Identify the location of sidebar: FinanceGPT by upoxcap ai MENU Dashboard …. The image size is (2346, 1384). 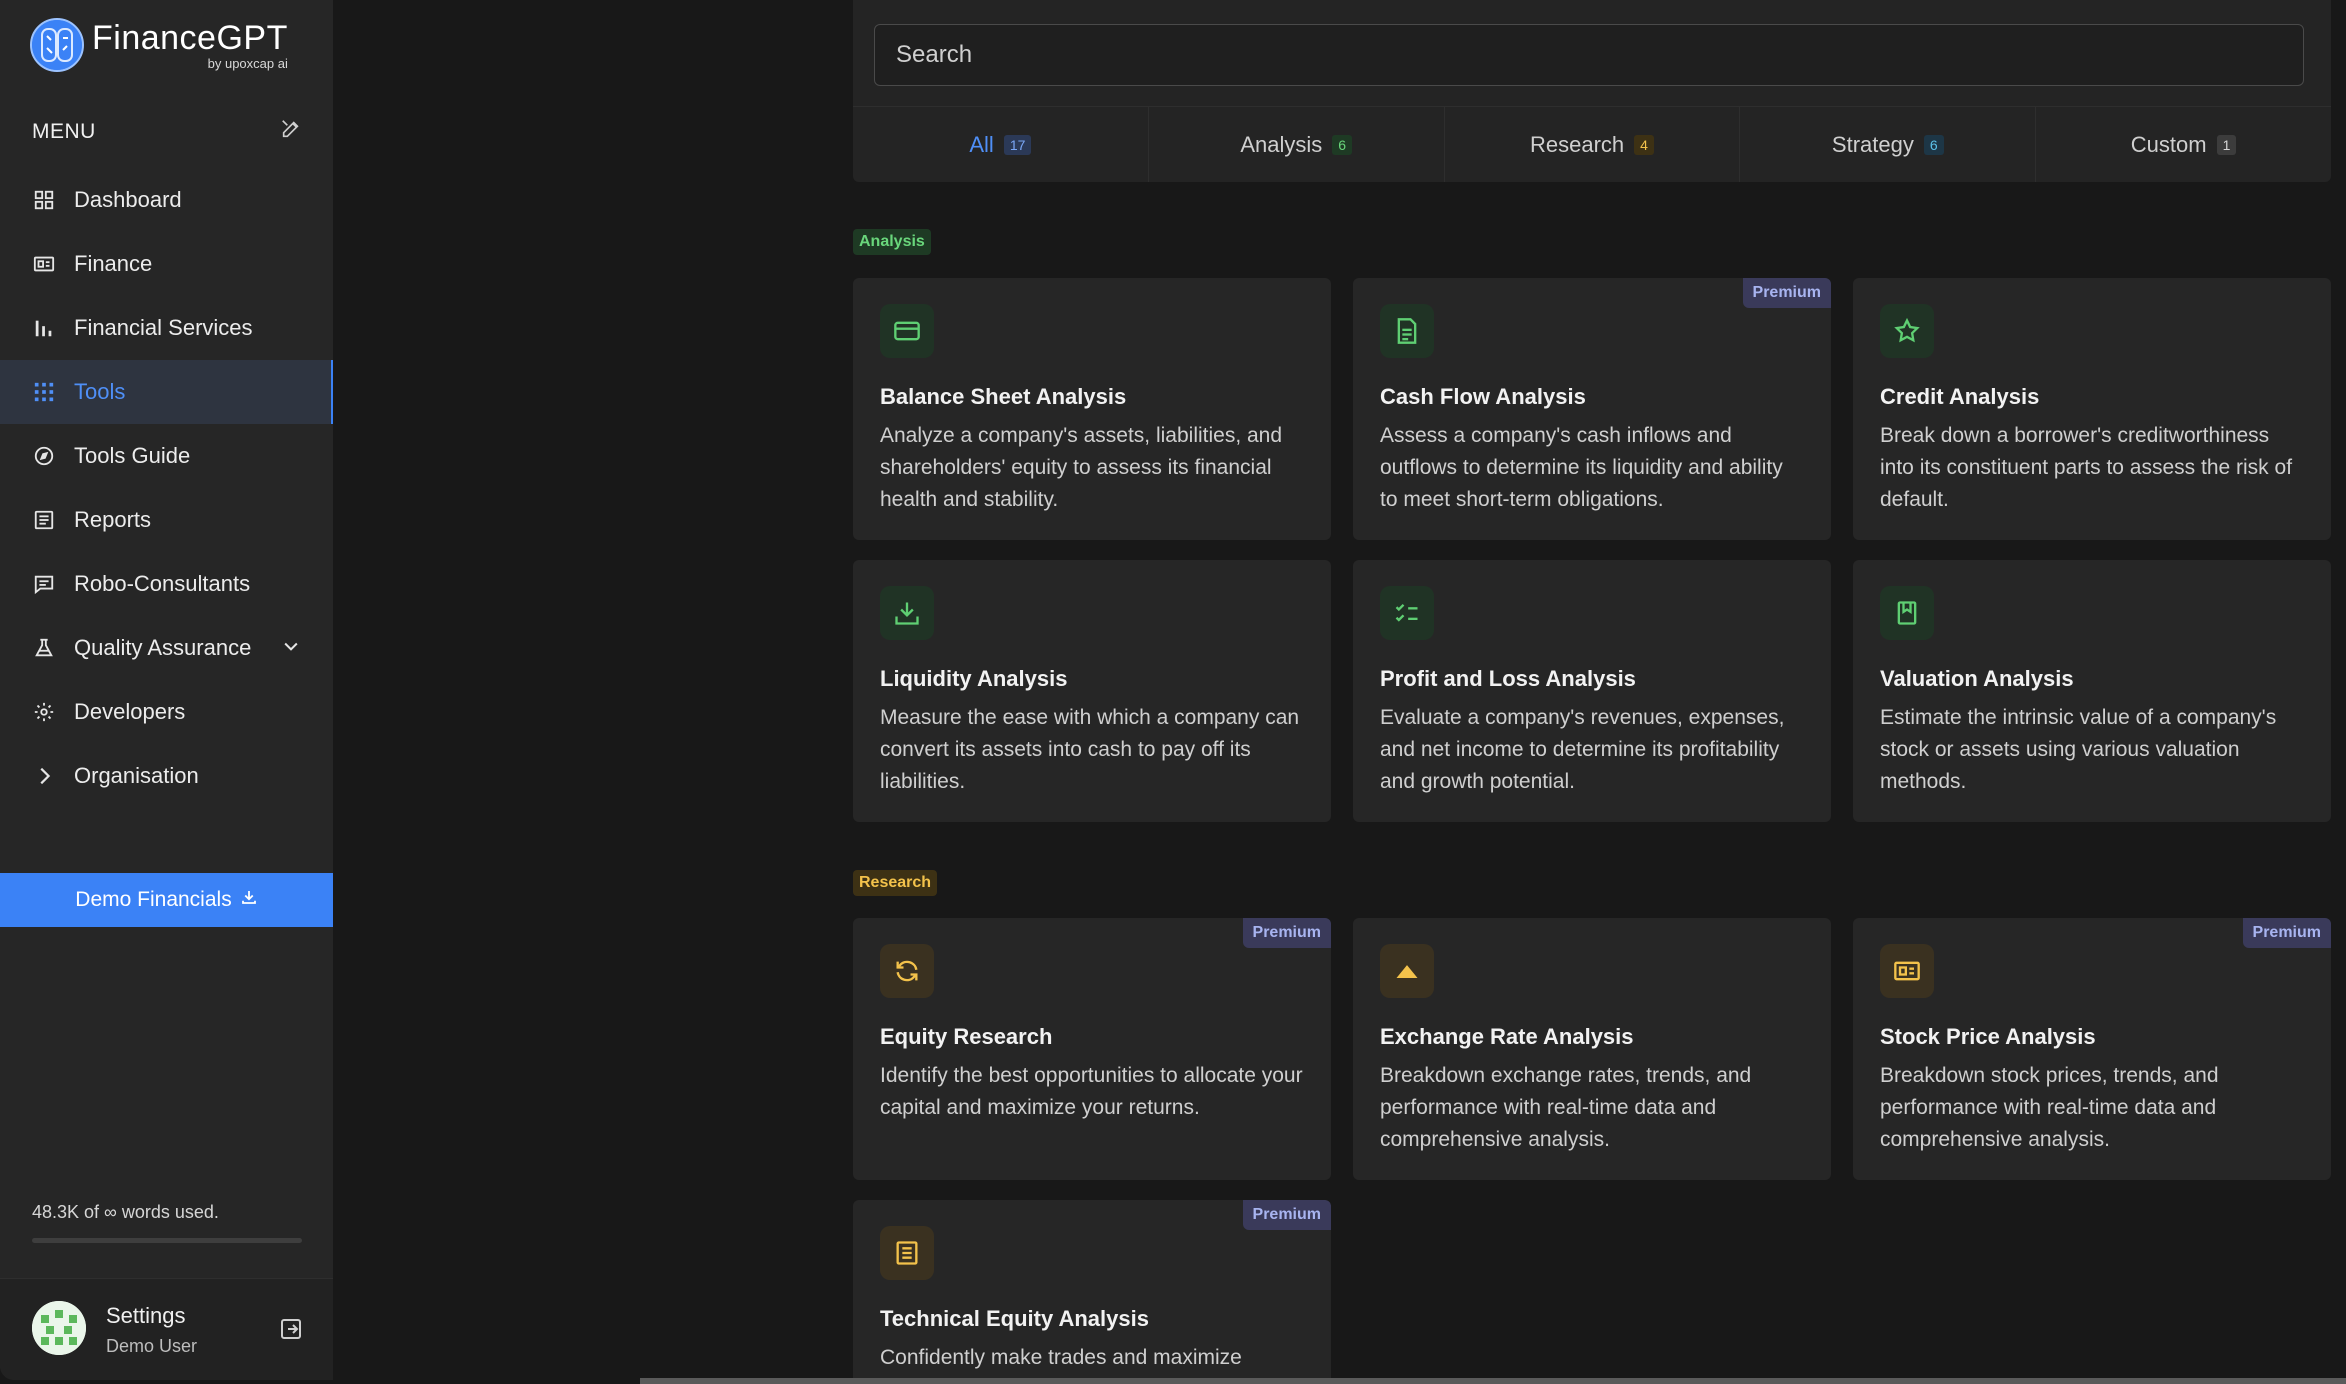
(166, 690).